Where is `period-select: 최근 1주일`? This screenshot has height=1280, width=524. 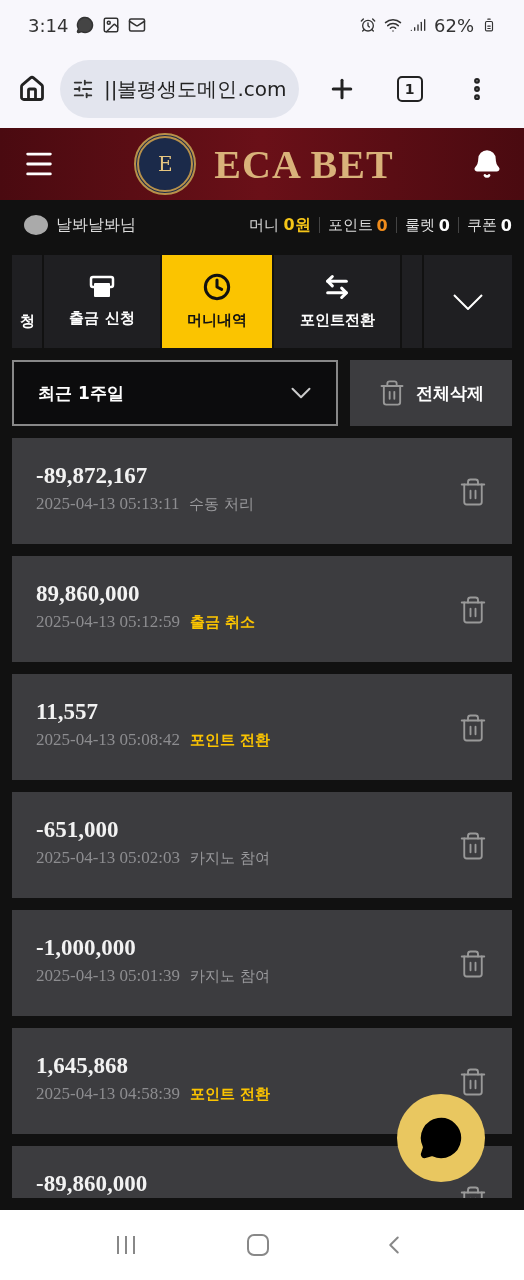
period-select: 최근 1주일 is located at coordinates (175, 393).